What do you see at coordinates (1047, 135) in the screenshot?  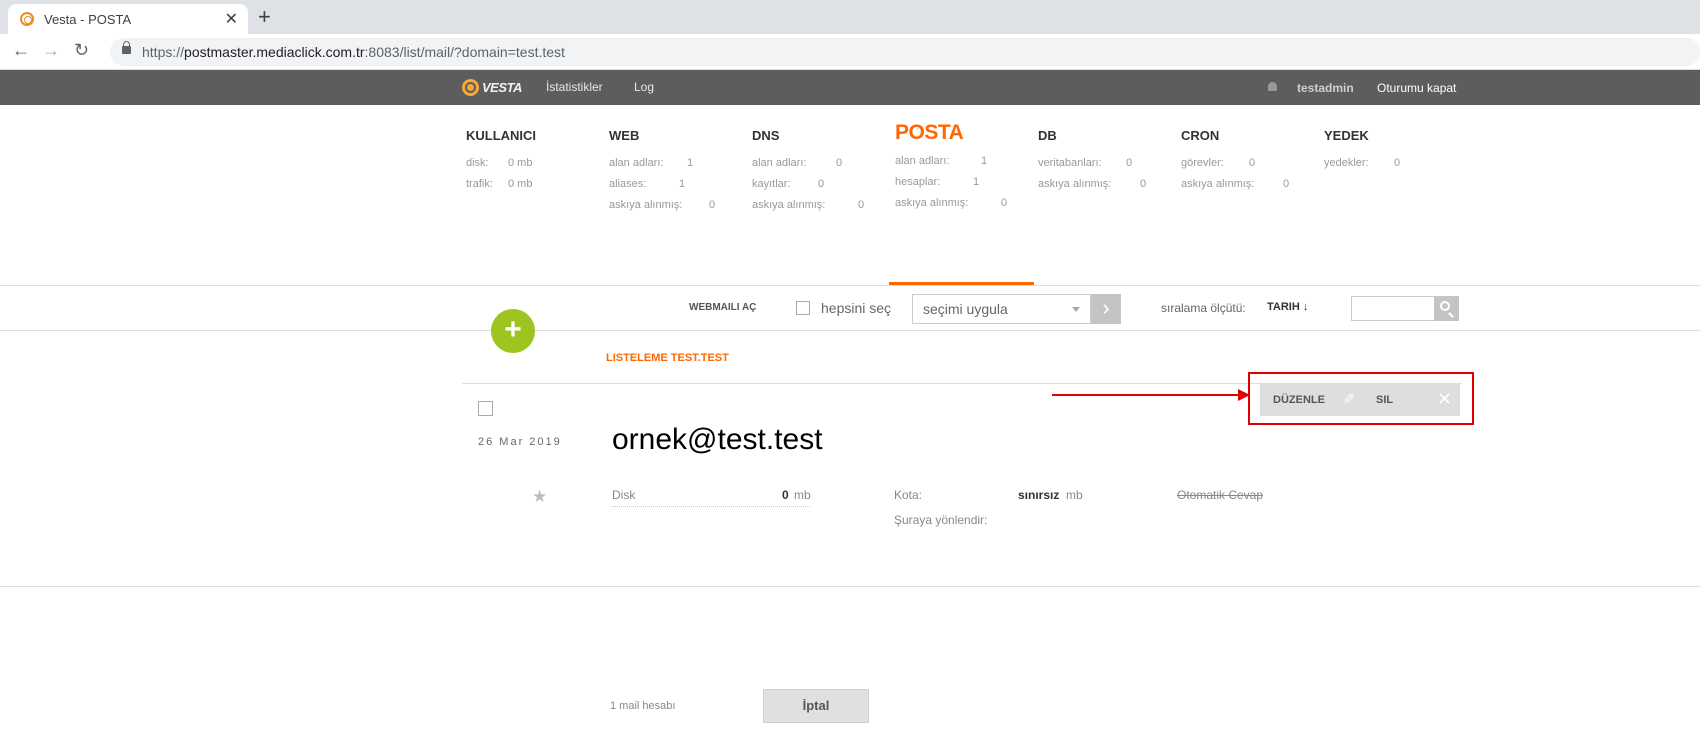 I see `stat-title: DB` at bounding box center [1047, 135].